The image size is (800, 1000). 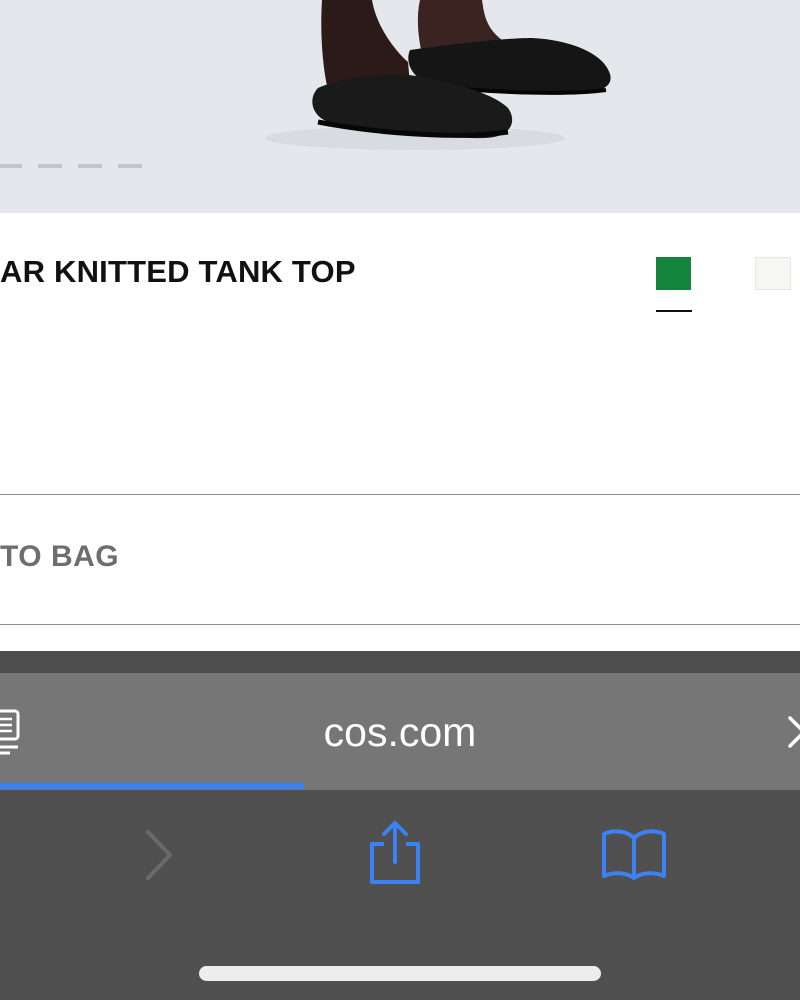 What do you see at coordinates (634, 854) in the screenshot?
I see `bookmarks-book-icon` at bounding box center [634, 854].